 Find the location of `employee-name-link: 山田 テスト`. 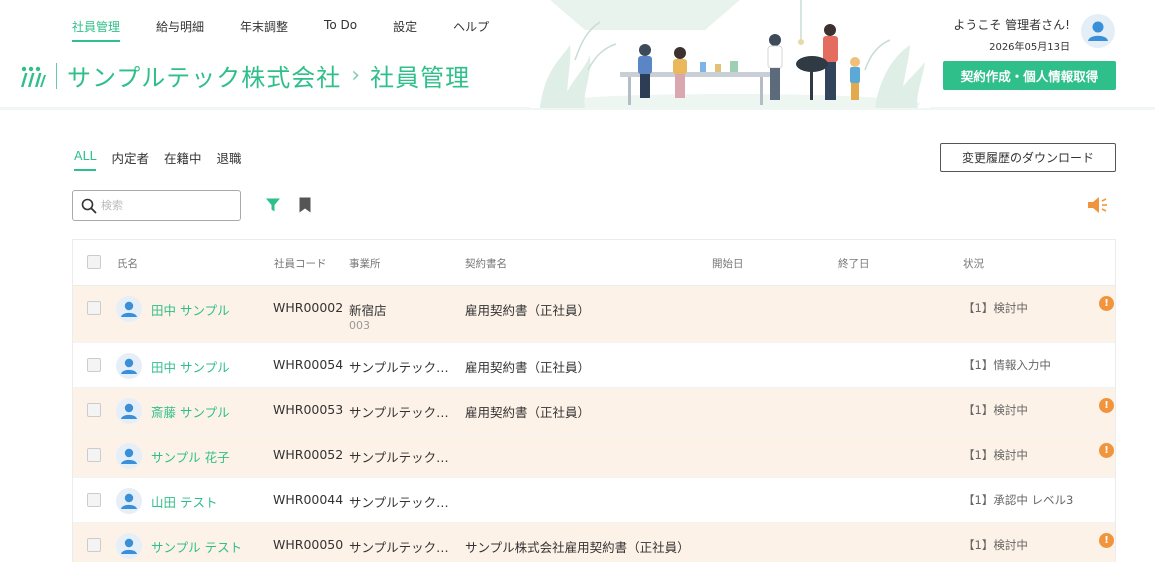

employee-name-link: 山田 テスト is located at coordinates (184, 501).